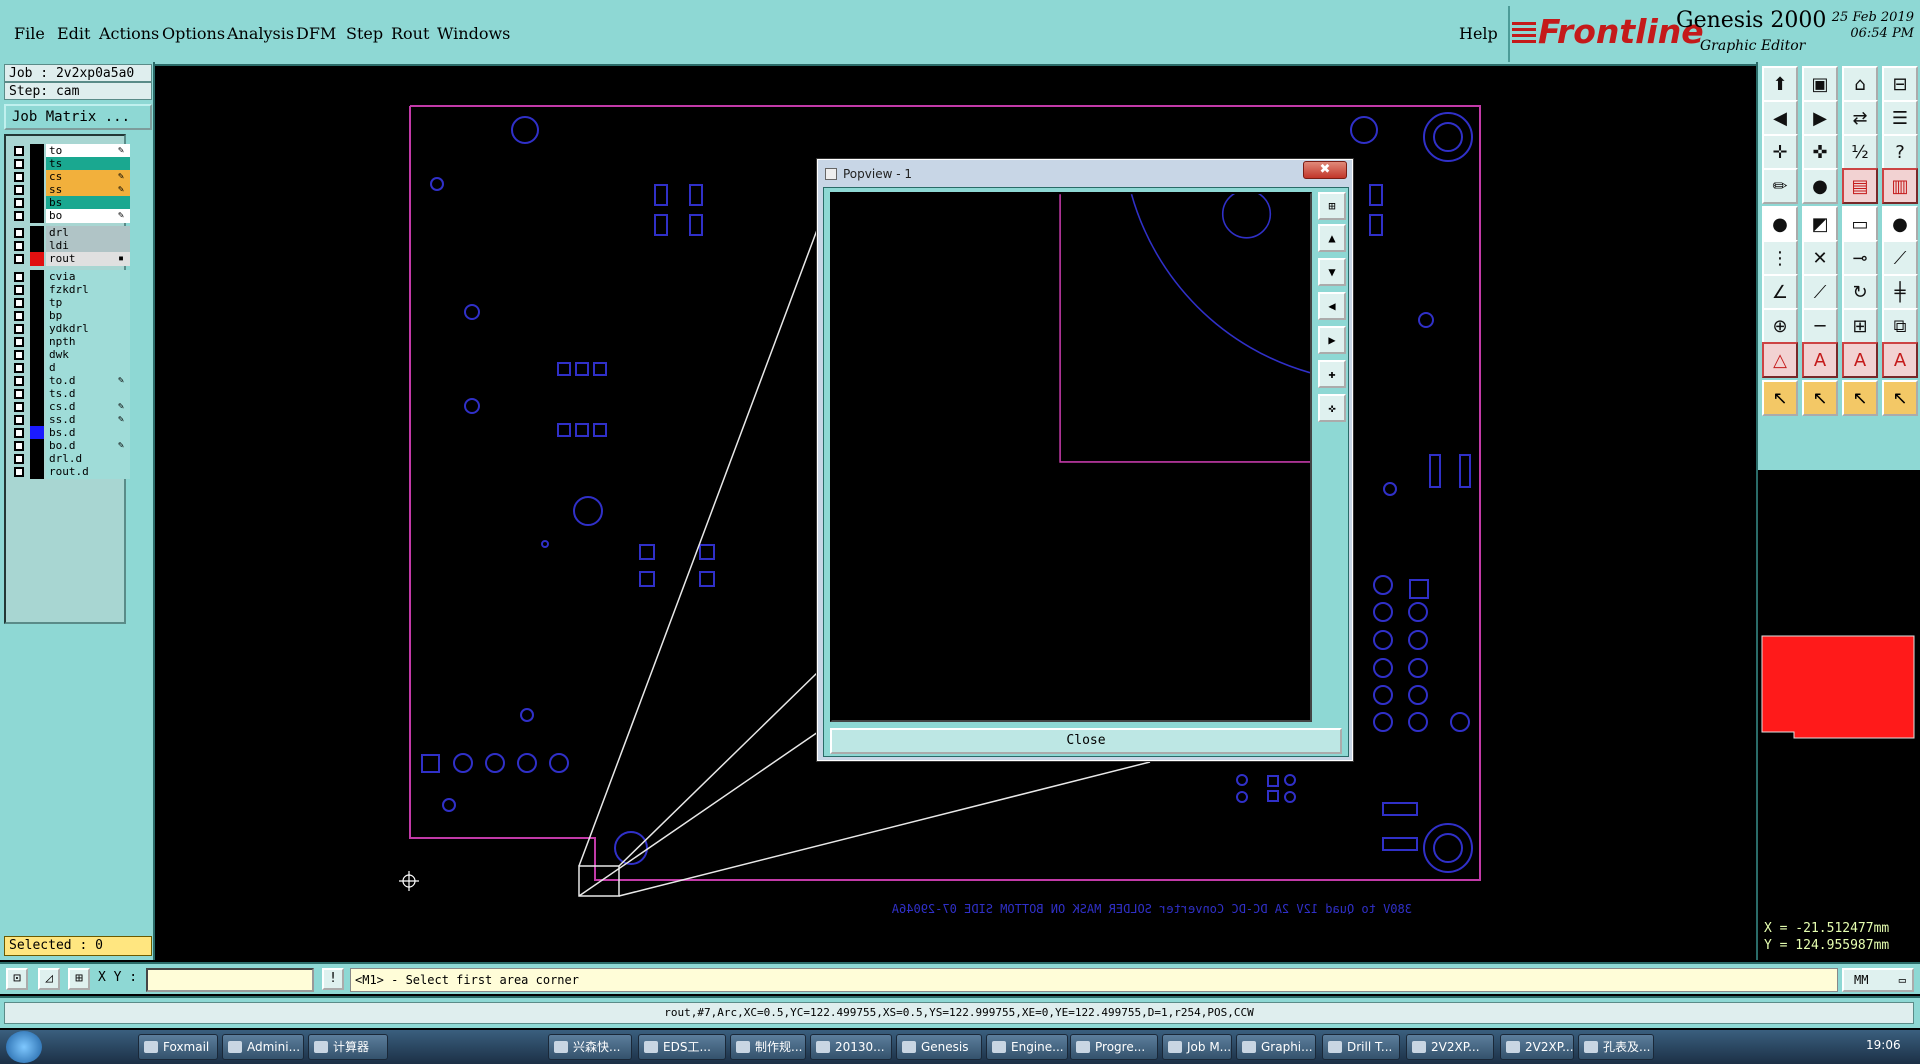 The height and width of the screenshot is (1064, 1920). I want to click on popview-canvas, so click(1071, 457).